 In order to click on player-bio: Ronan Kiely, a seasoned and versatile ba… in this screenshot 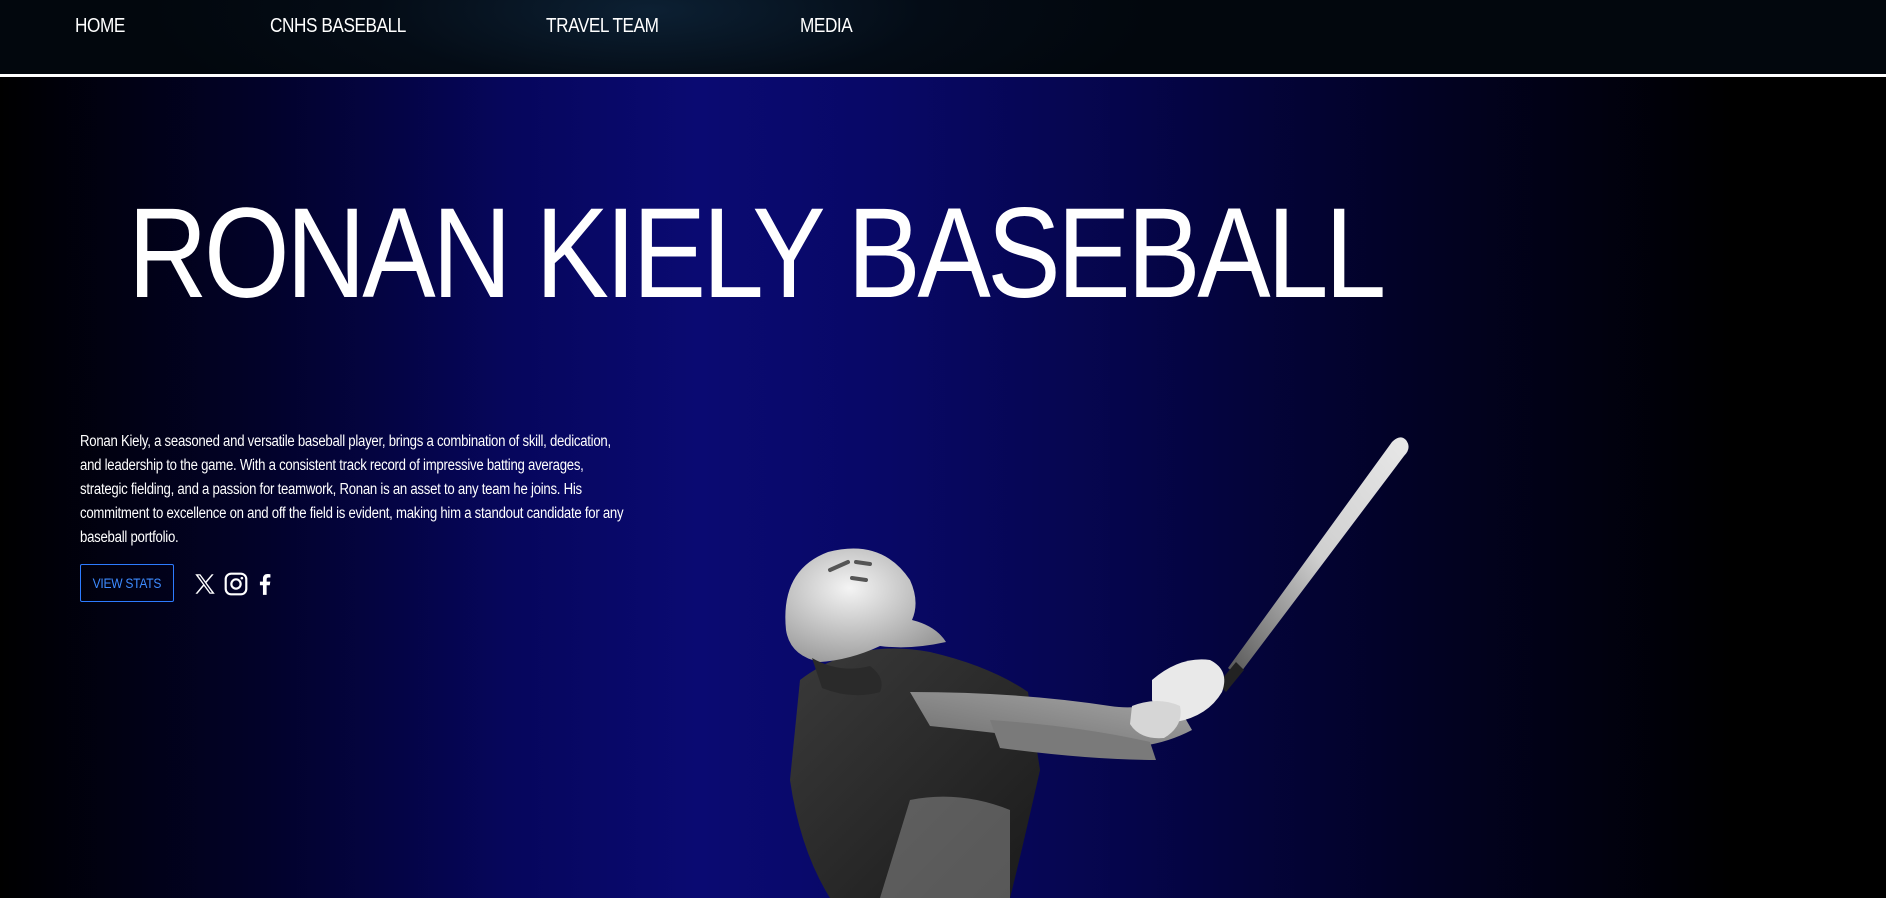, I will do `click(352, 489)`.